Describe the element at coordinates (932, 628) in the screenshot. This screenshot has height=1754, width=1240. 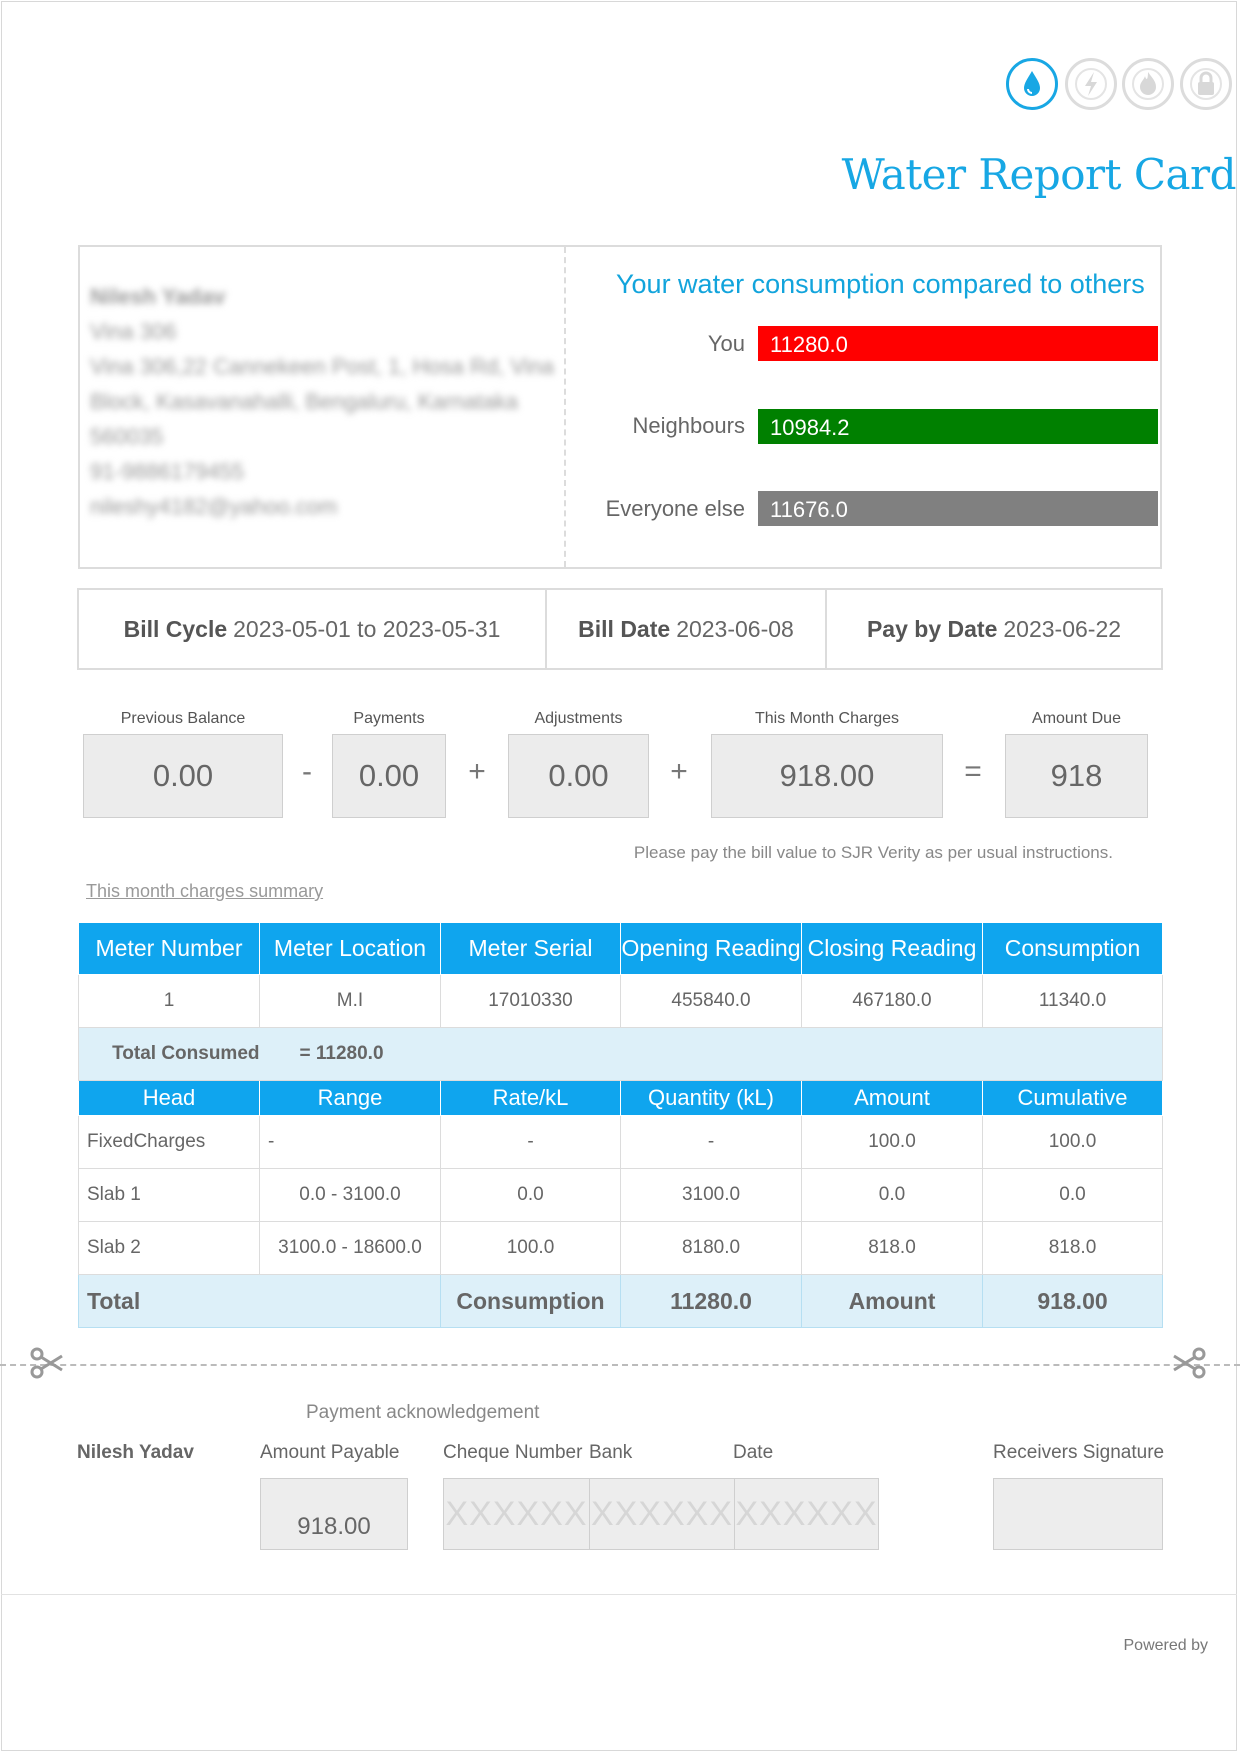
I see `pay-by-date-label: Pay by Date` at that location.